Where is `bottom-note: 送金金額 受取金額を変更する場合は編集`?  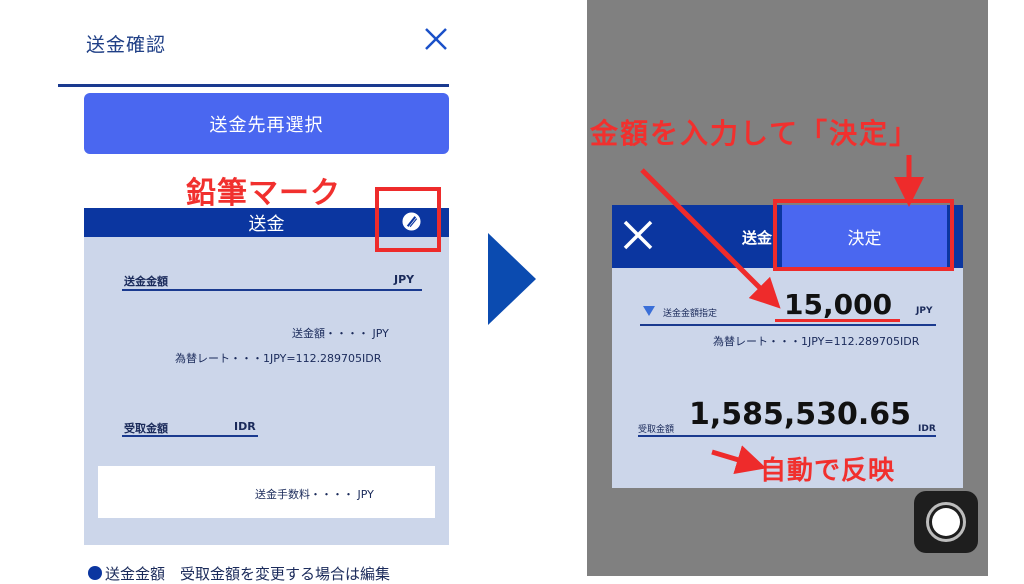
bottom-note: 送金金額 受取金額を変更する場合は編集 is located at coordinates (239, 573).